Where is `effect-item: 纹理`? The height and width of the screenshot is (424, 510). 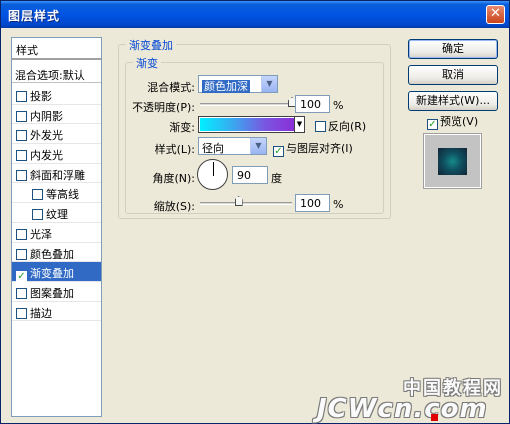 effect-item: 纹理 is located at coordinates (56, 213).